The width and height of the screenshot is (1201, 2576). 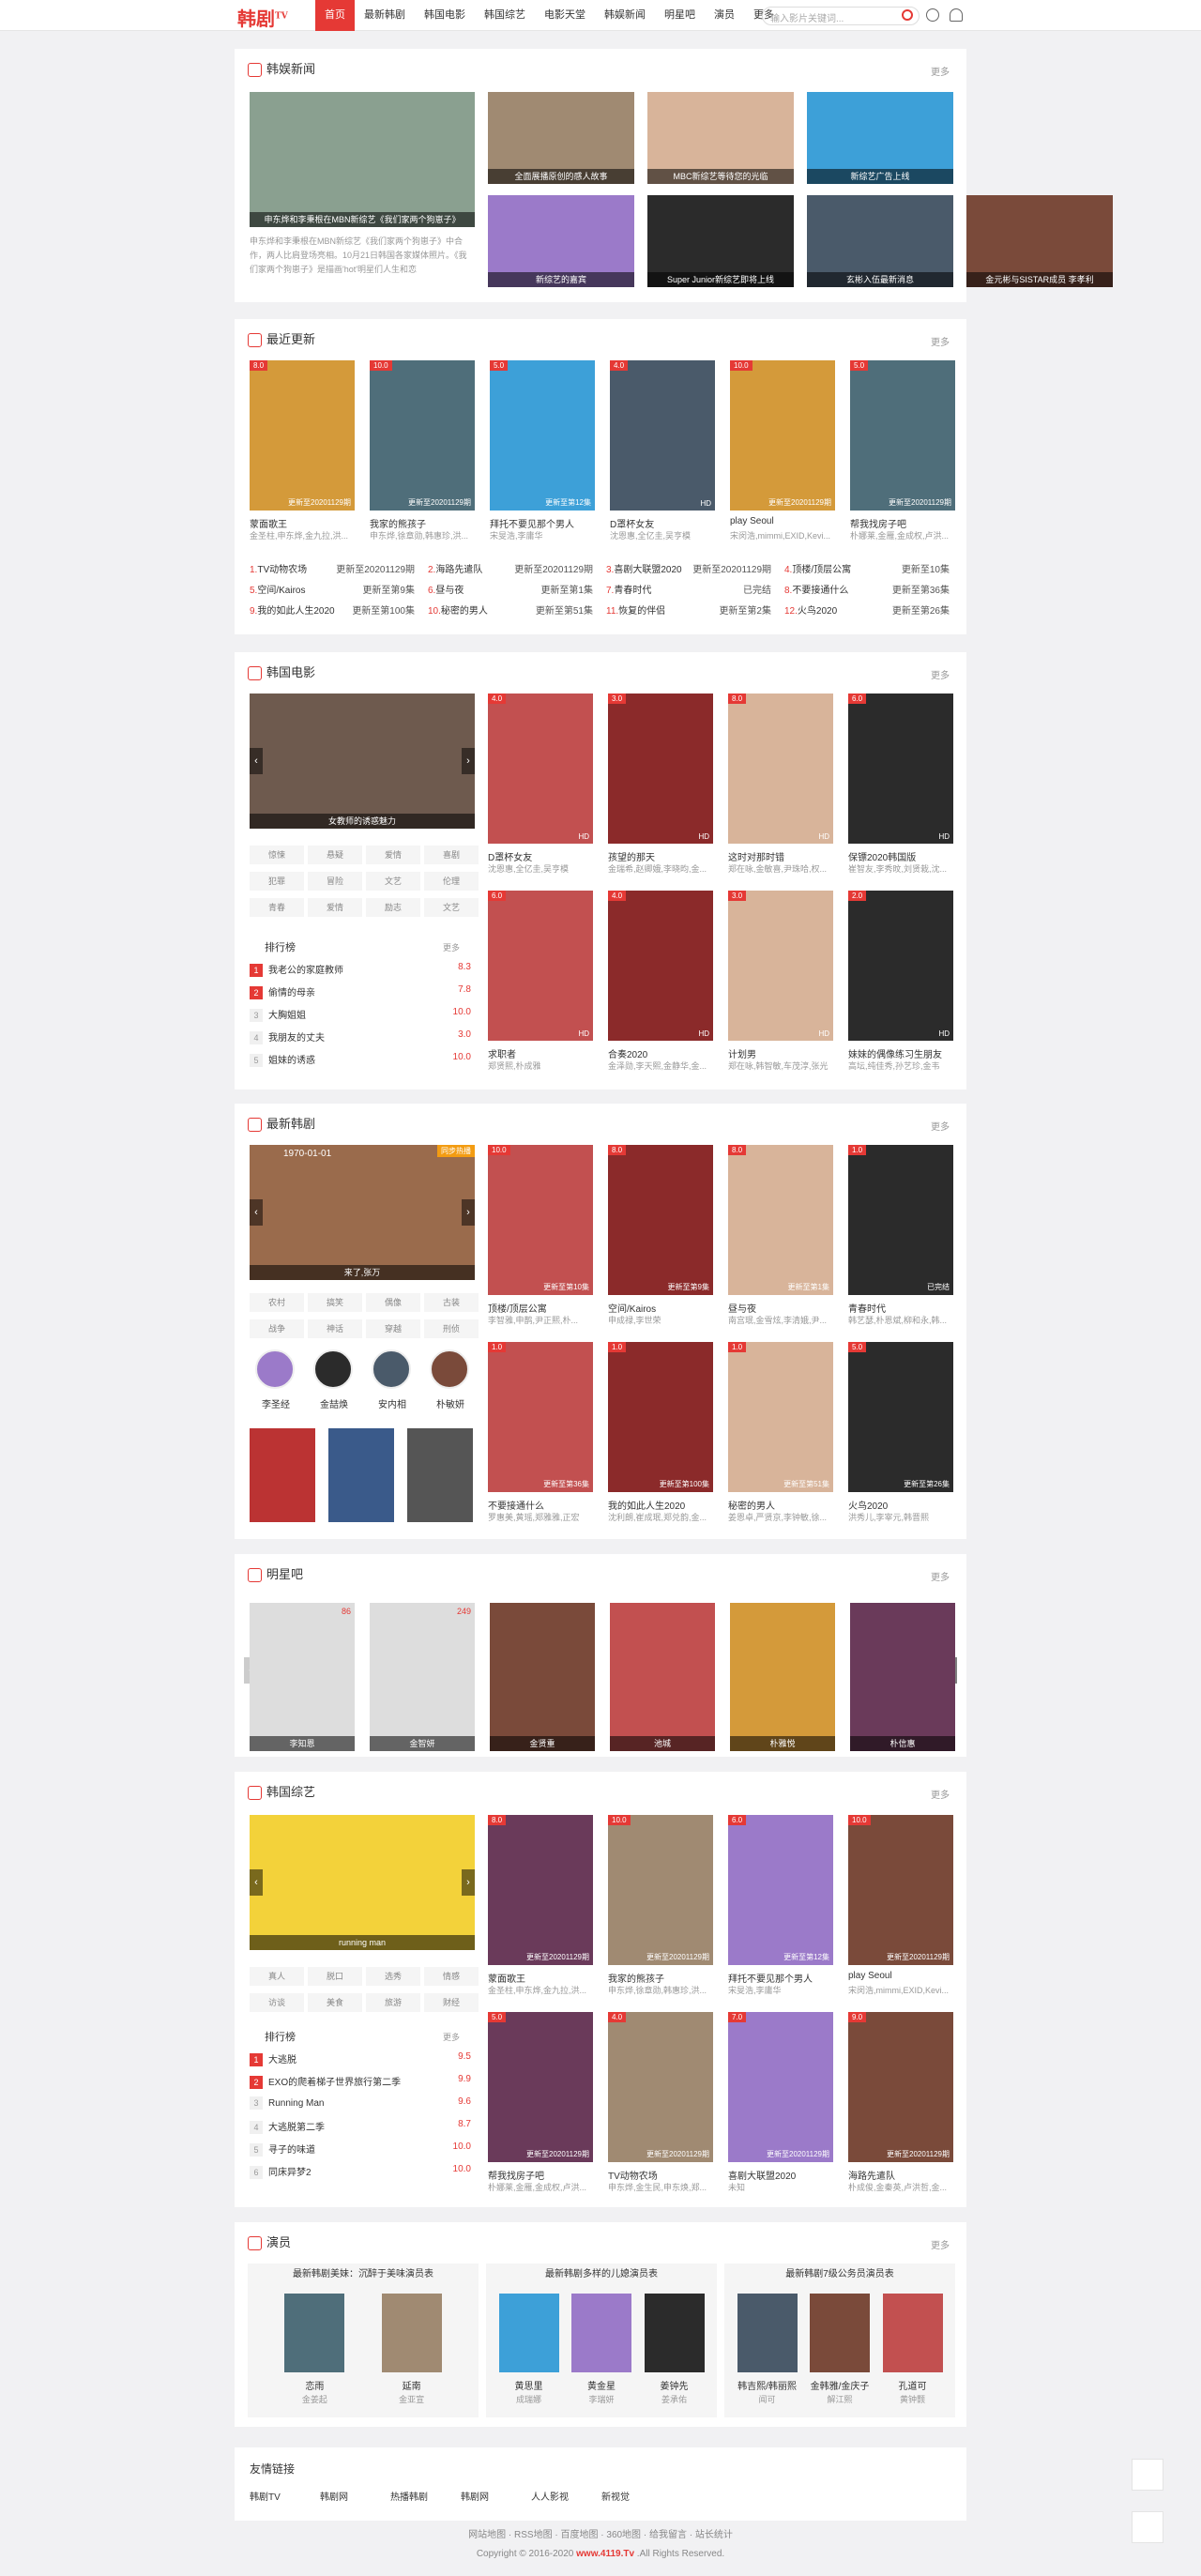 What do you see at coordinates (335, 881) in the screenshot?
I see `genre-tag: 冒险` at bounding box center [335, 881].